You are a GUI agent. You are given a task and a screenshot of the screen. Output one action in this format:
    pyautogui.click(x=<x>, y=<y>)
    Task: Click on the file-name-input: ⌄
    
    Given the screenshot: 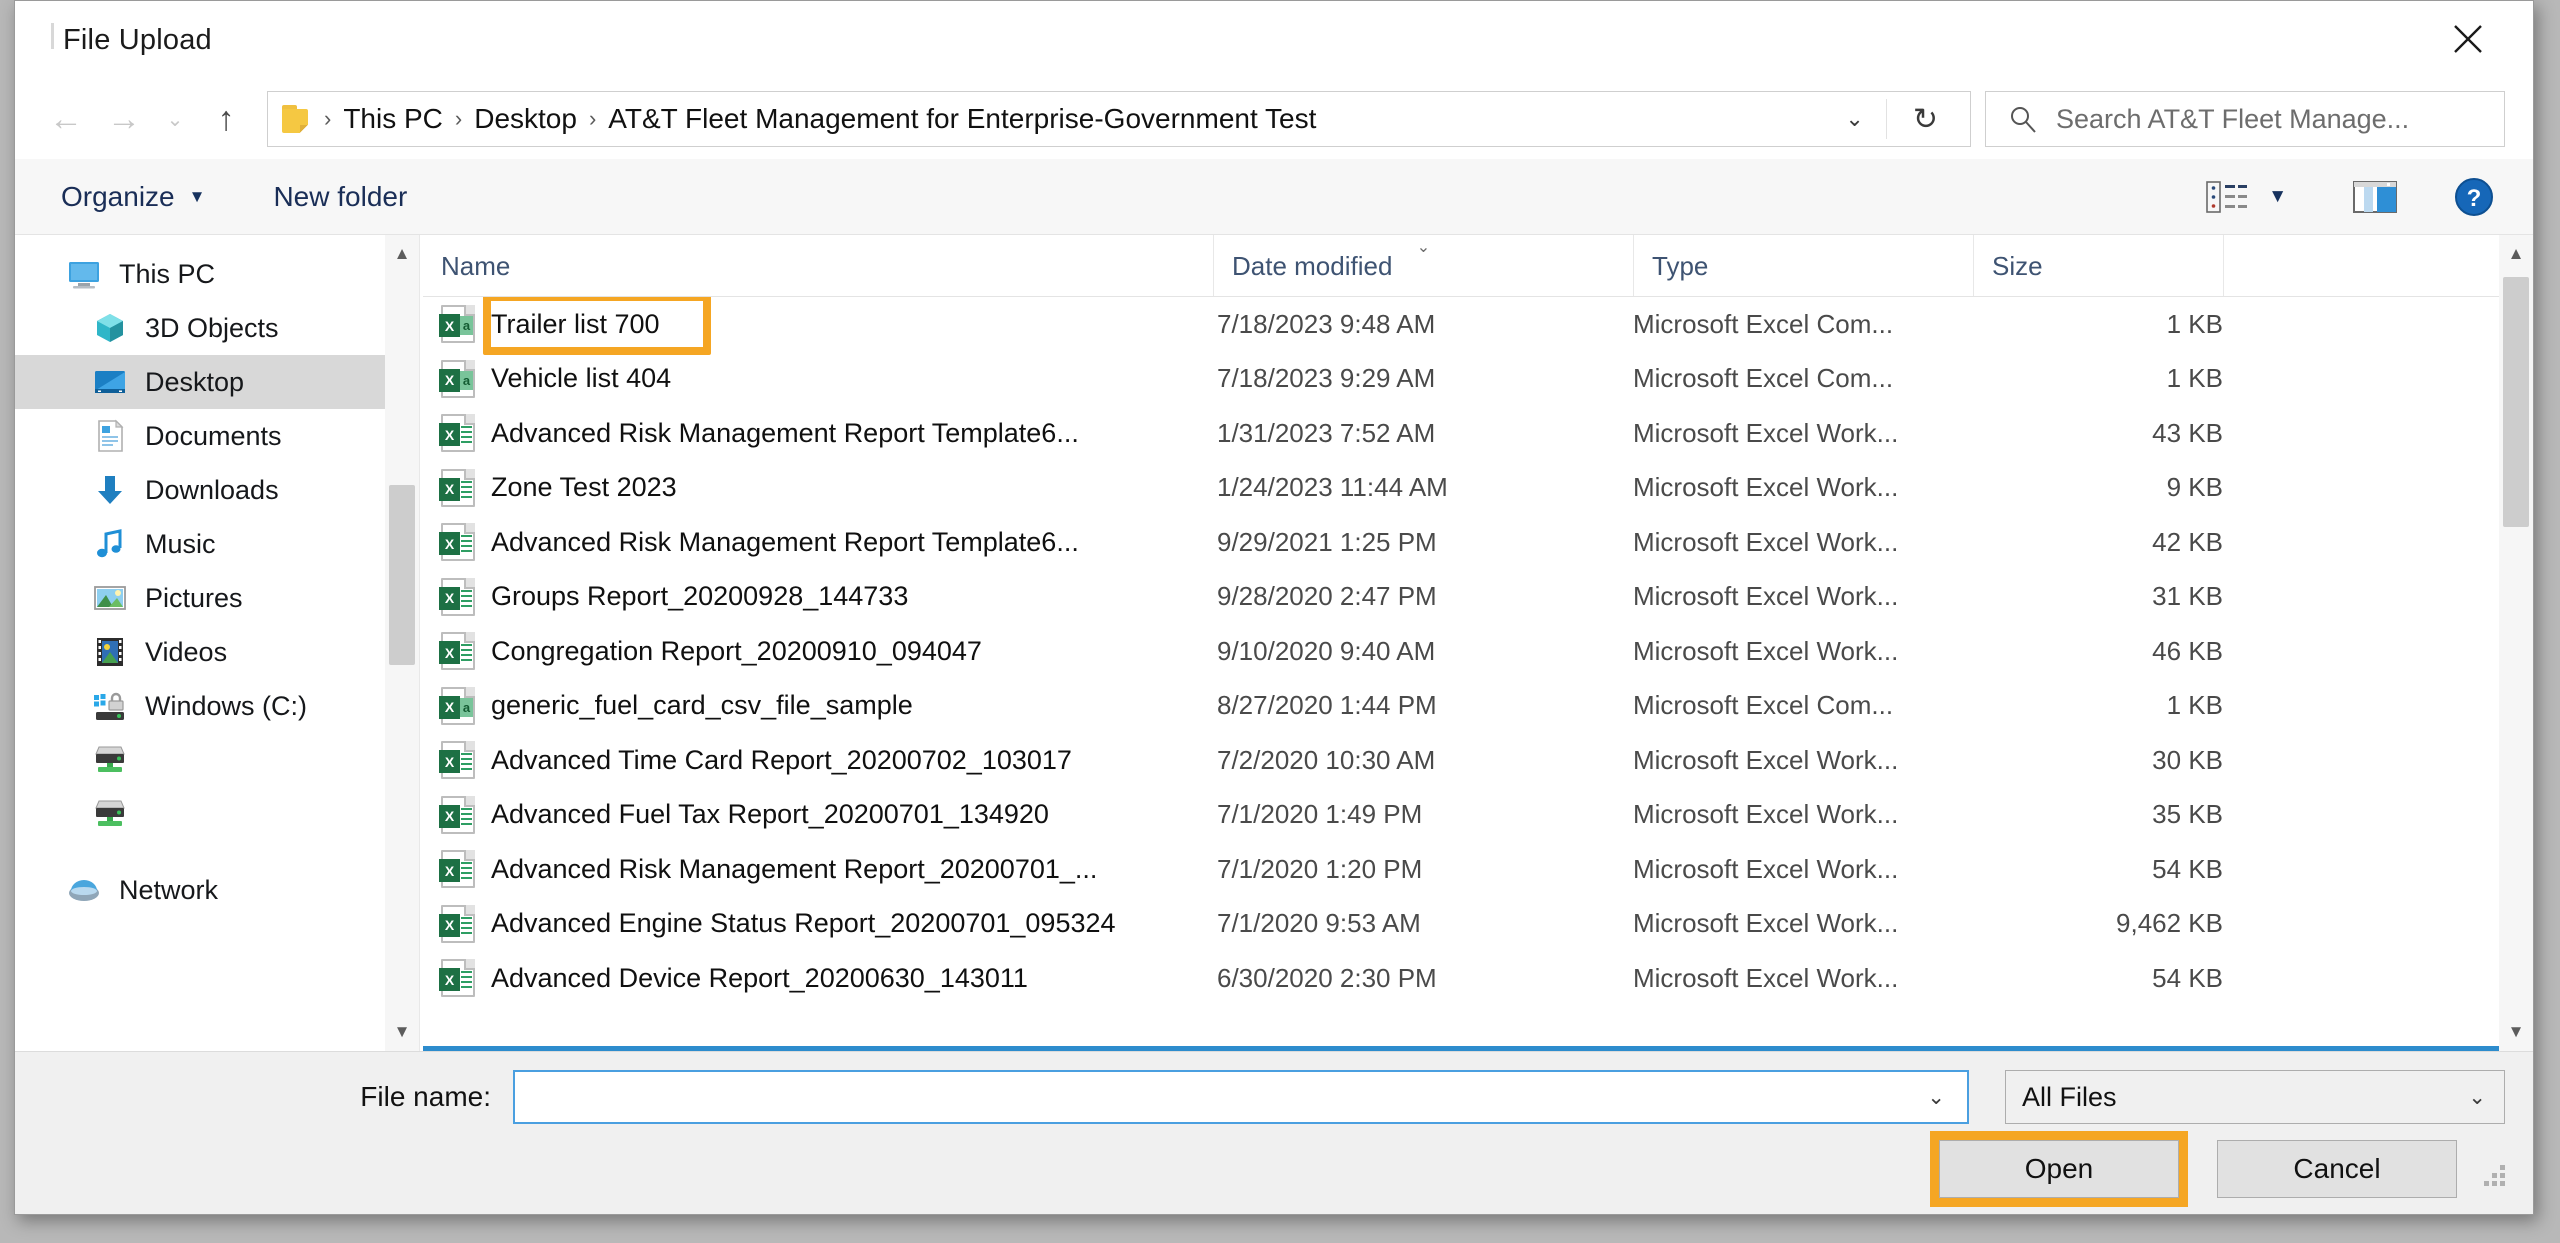 What is the action you would take?
    pyautogui.click(x=1241, y=1097)
    